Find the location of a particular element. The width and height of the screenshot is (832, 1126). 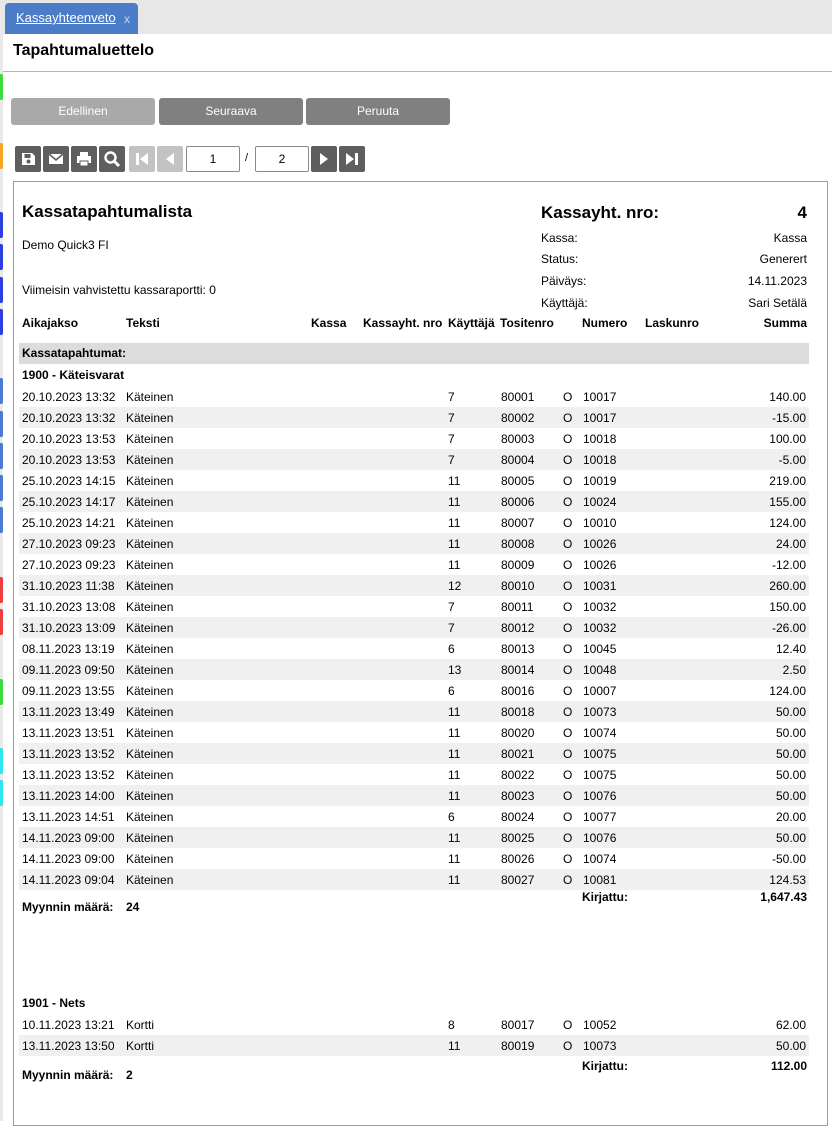

row-date: 25.10.2023 14:15 is located at coordinates (69, 481).